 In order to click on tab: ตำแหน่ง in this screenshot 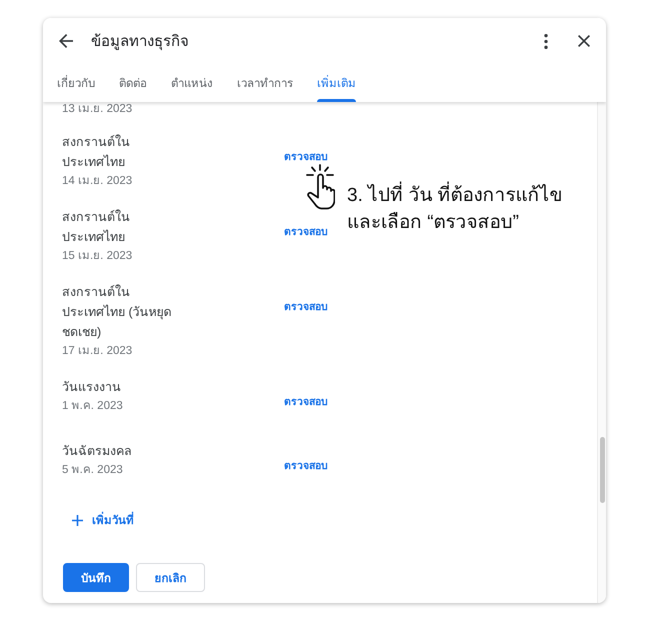, I will do `click(192, 83)`.